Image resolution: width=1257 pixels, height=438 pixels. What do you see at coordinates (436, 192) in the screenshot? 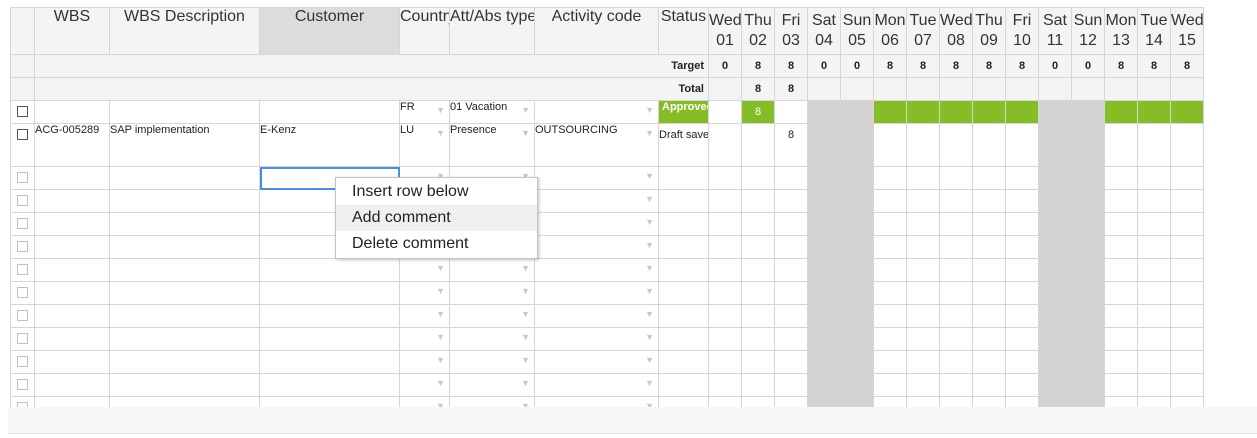
I see `menu-item-insert-row-below: Insert row below` at bounding box center [436, 192].